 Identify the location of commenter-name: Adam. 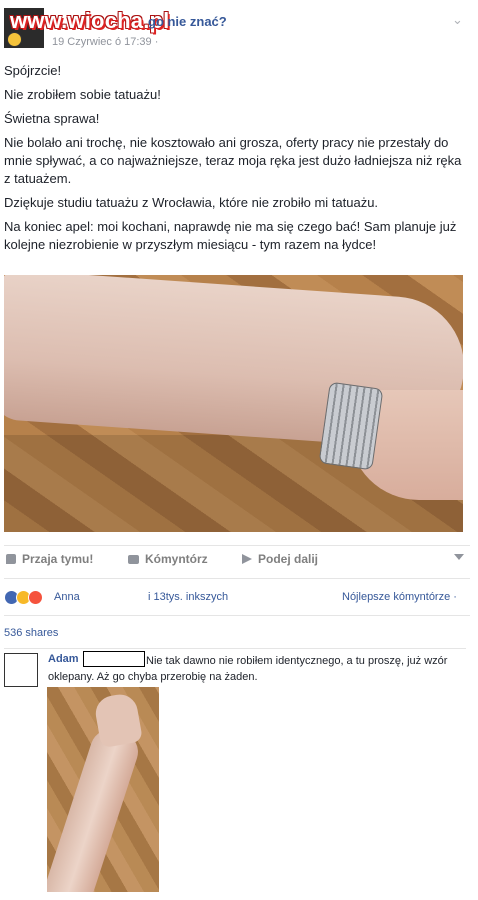
(63, 659).